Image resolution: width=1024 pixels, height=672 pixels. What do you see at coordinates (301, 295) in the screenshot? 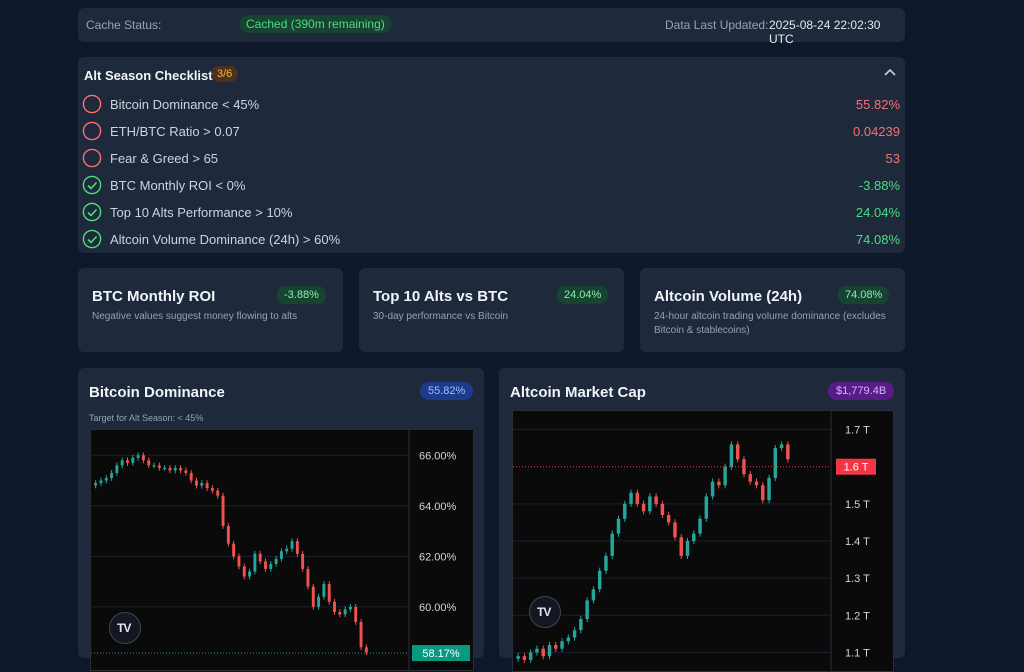
I see `card-badge: -3.88%` at bounding box center [301, 295].